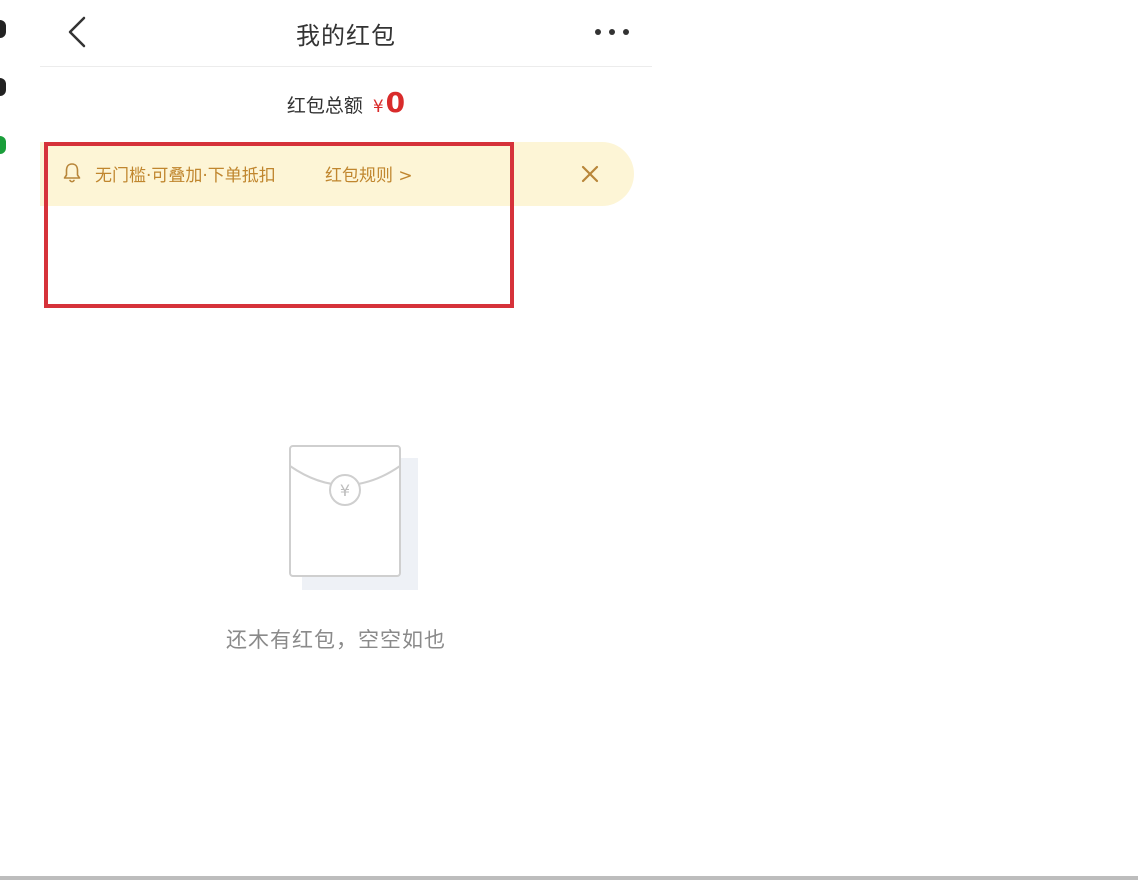 The width and height of the screenshot is (1138, 880). What do you see at coordinates (353, 517) in the screenshot?
I see `red-packet-envelope-icon: ¥` at bounding box center [353, 517].